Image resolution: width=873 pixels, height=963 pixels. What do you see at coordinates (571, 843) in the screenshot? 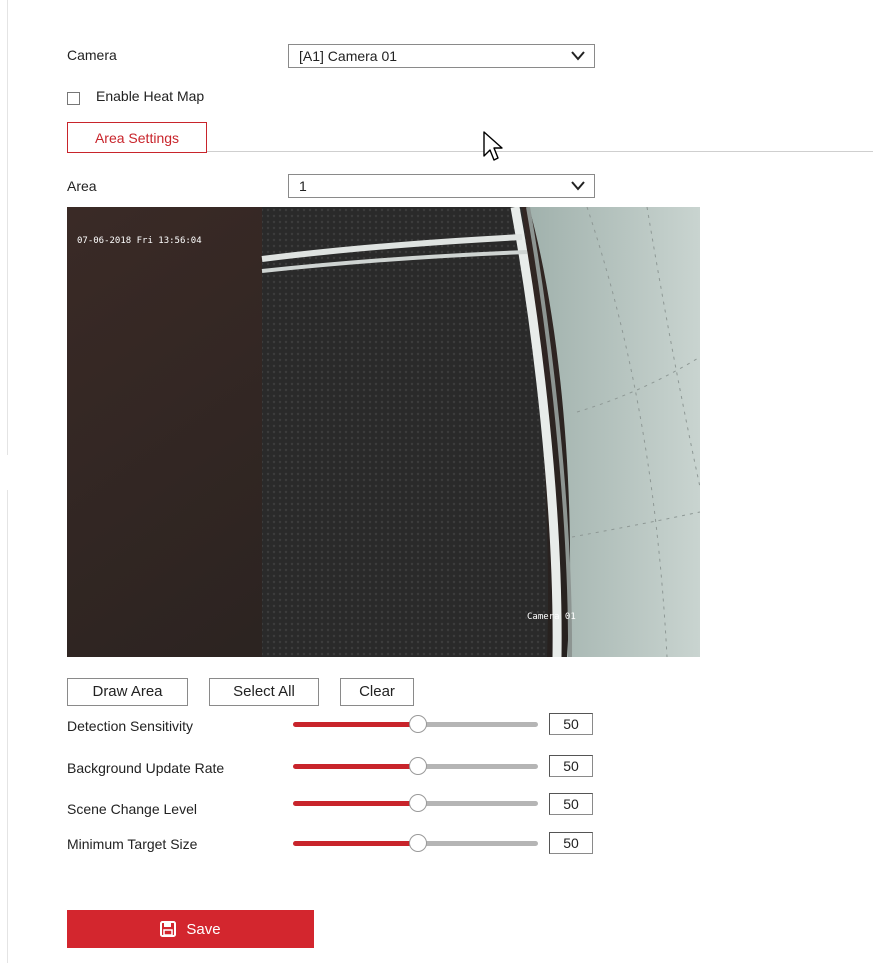
I see `minimum-target-size-value: 50` at bounding box center [571, 843].